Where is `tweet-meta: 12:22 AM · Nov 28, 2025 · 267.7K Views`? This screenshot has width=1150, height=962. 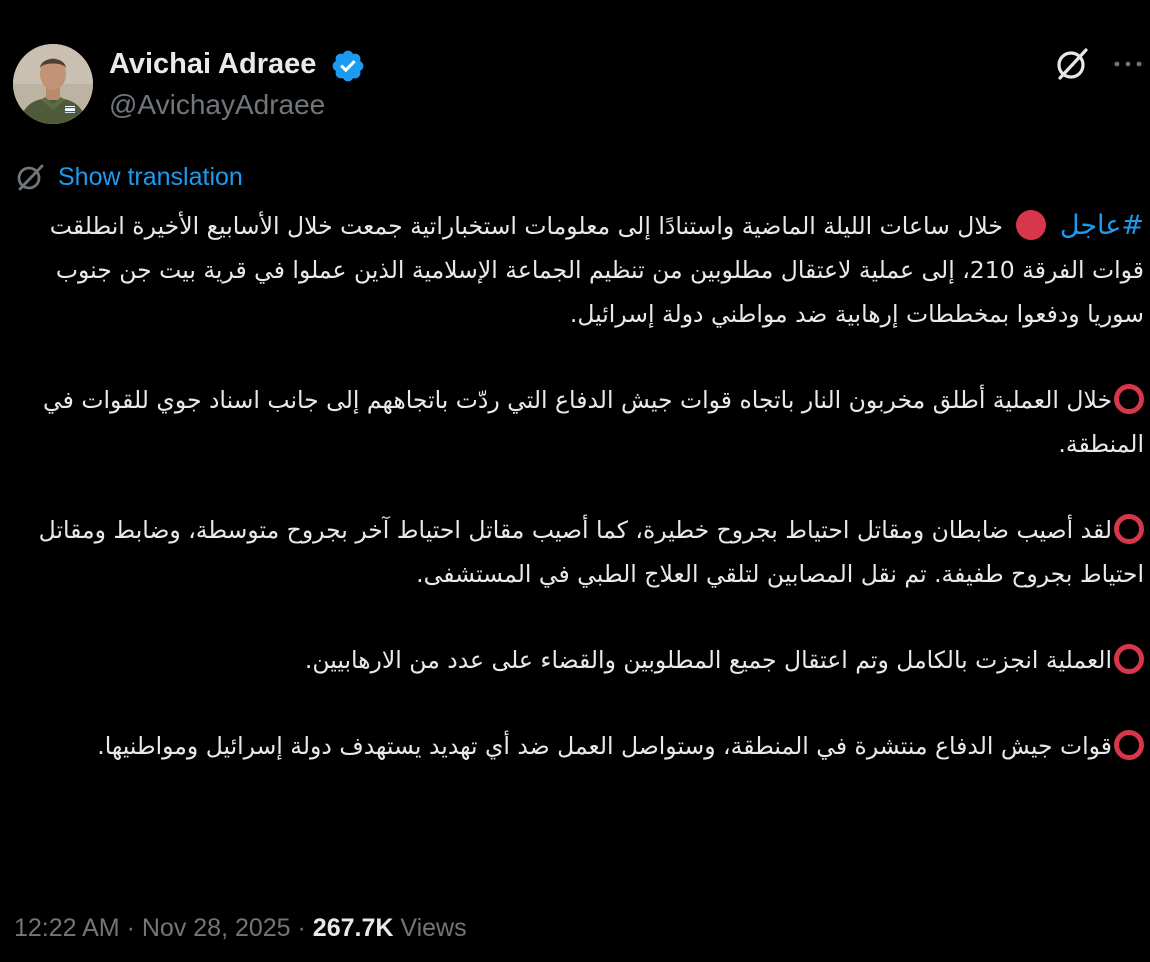 tweet-meta: 12:22 AM · Nov 28, 2025 · 267.7K Views is located at coordinates (240, 928).